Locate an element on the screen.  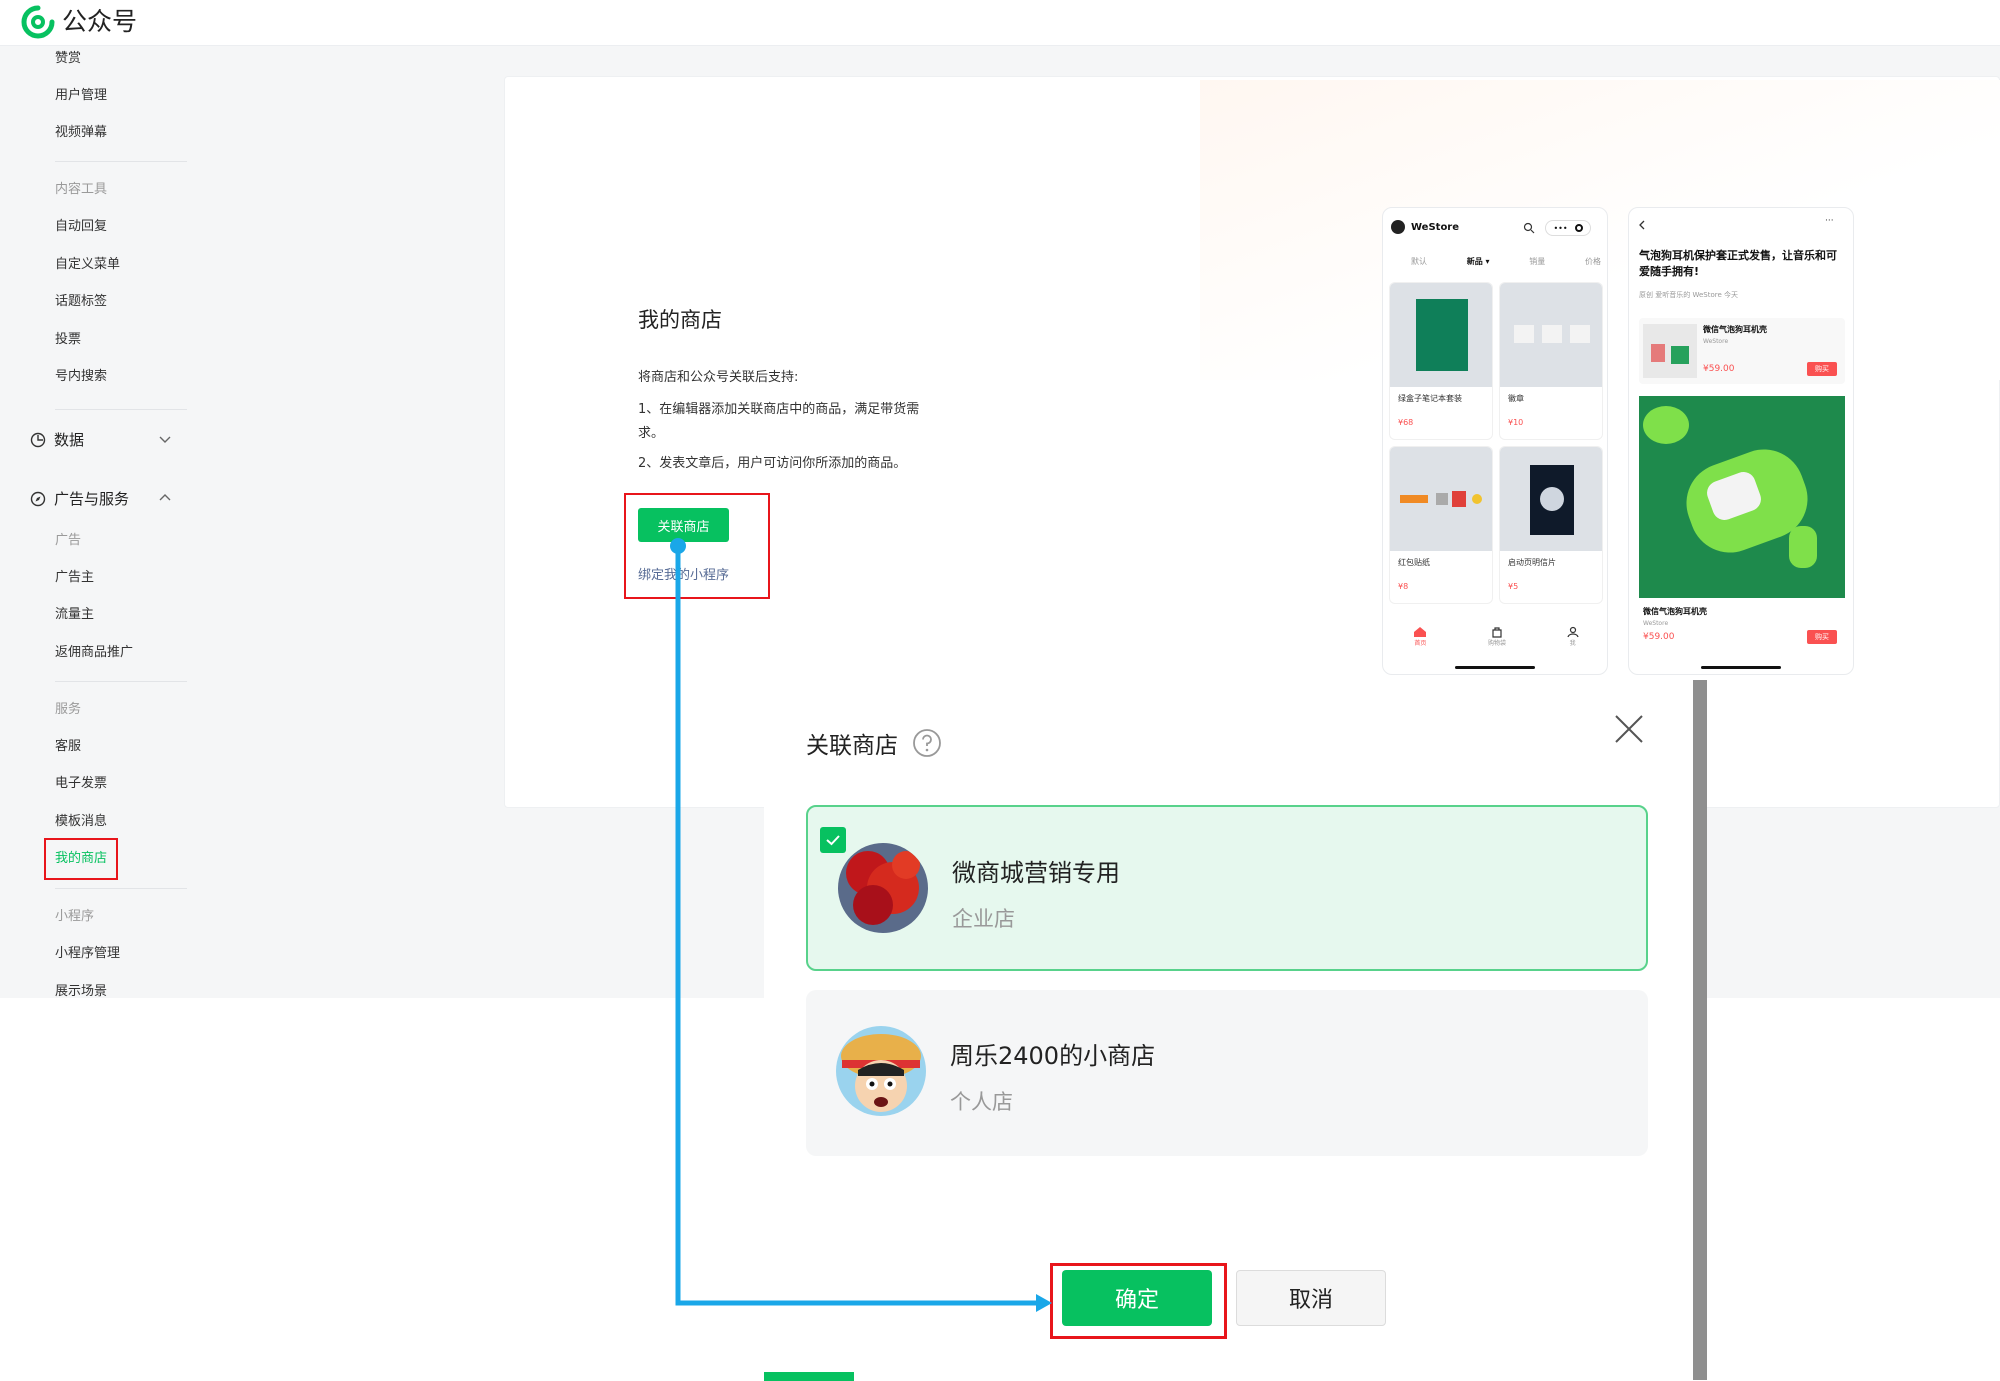
product-name: 启动页明信片 is located at coordinates (1532, 562).